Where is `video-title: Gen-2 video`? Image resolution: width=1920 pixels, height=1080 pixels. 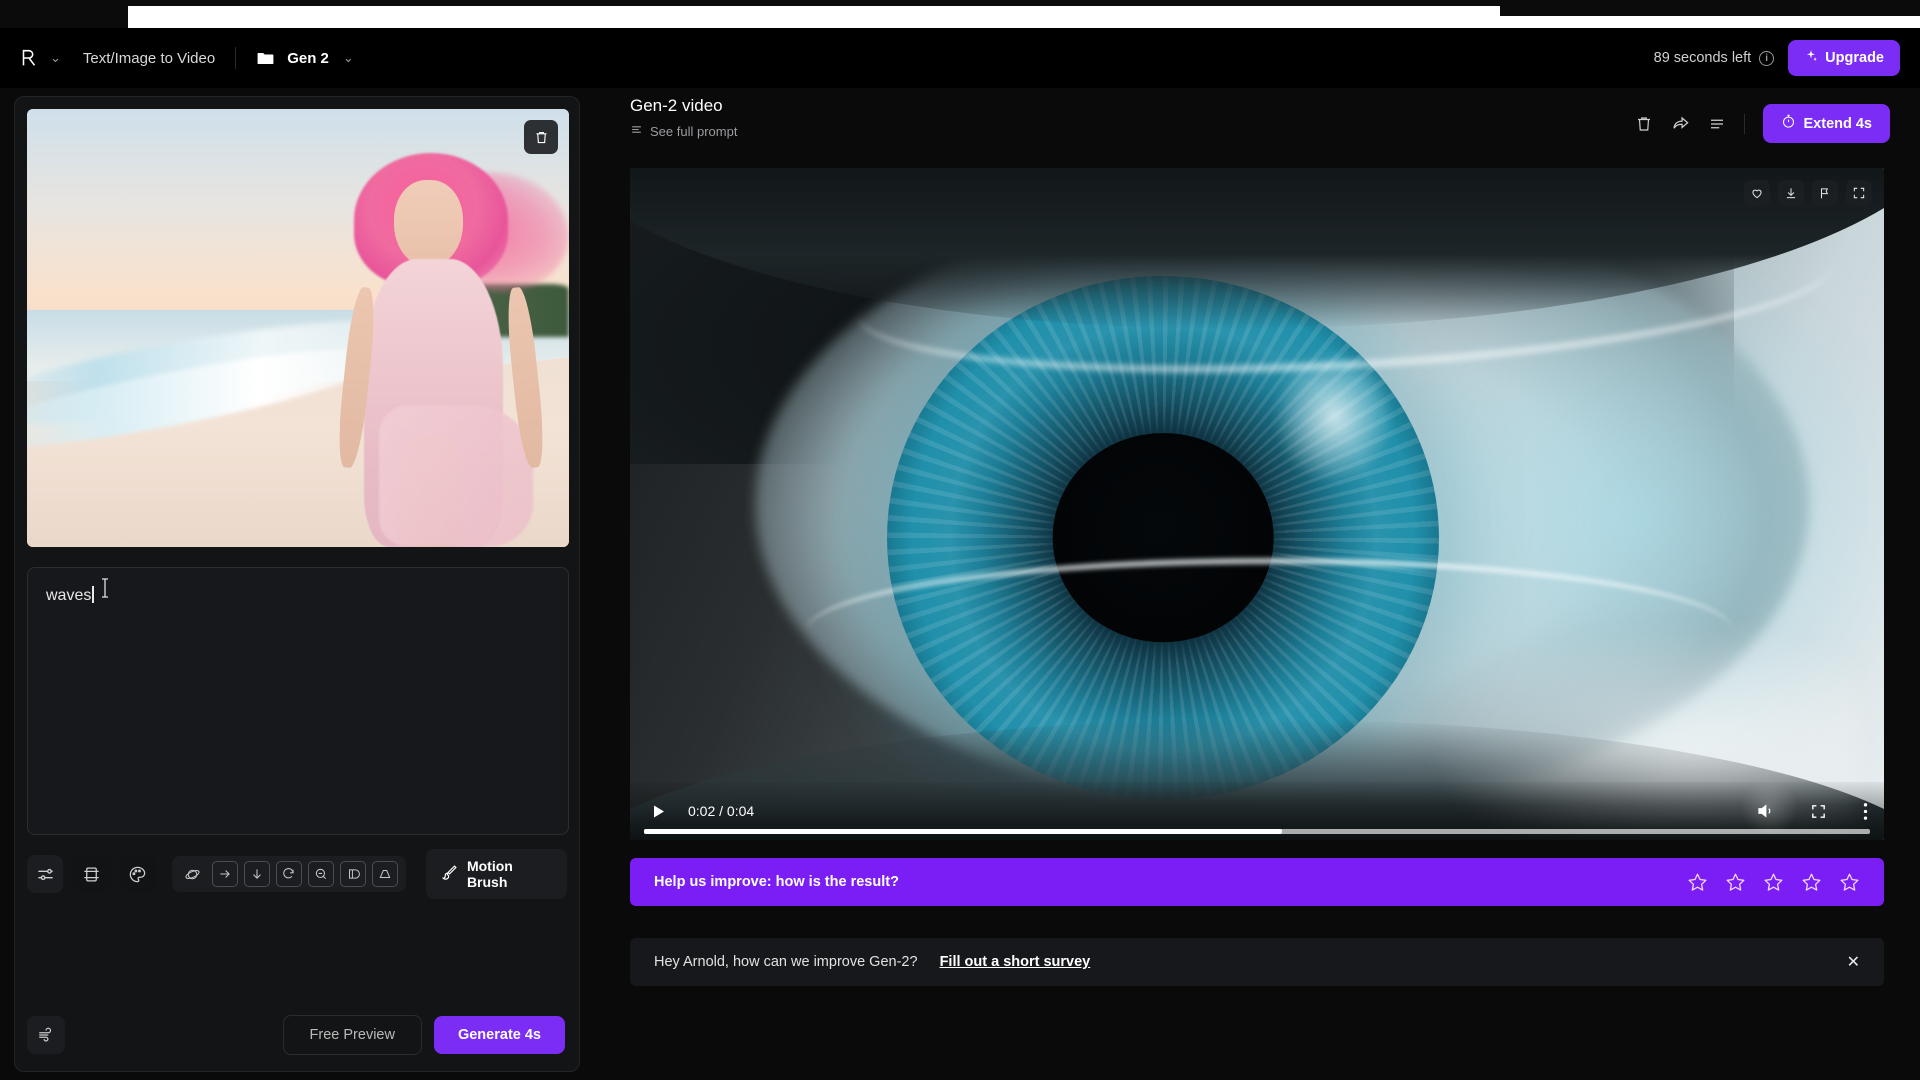 video-title: Gen-2 video is located at coordinates (676, 105).